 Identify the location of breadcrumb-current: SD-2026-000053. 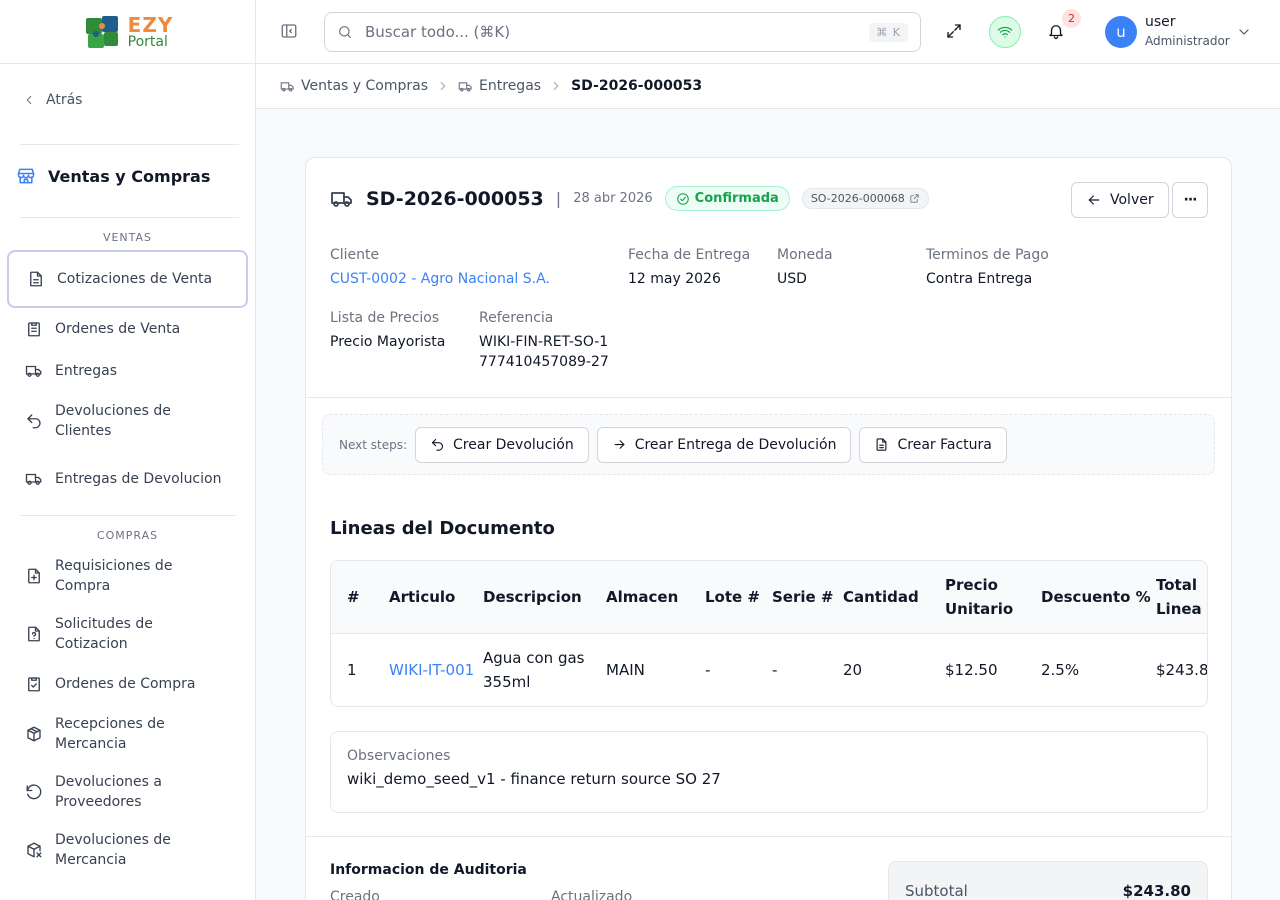
(637, 86).